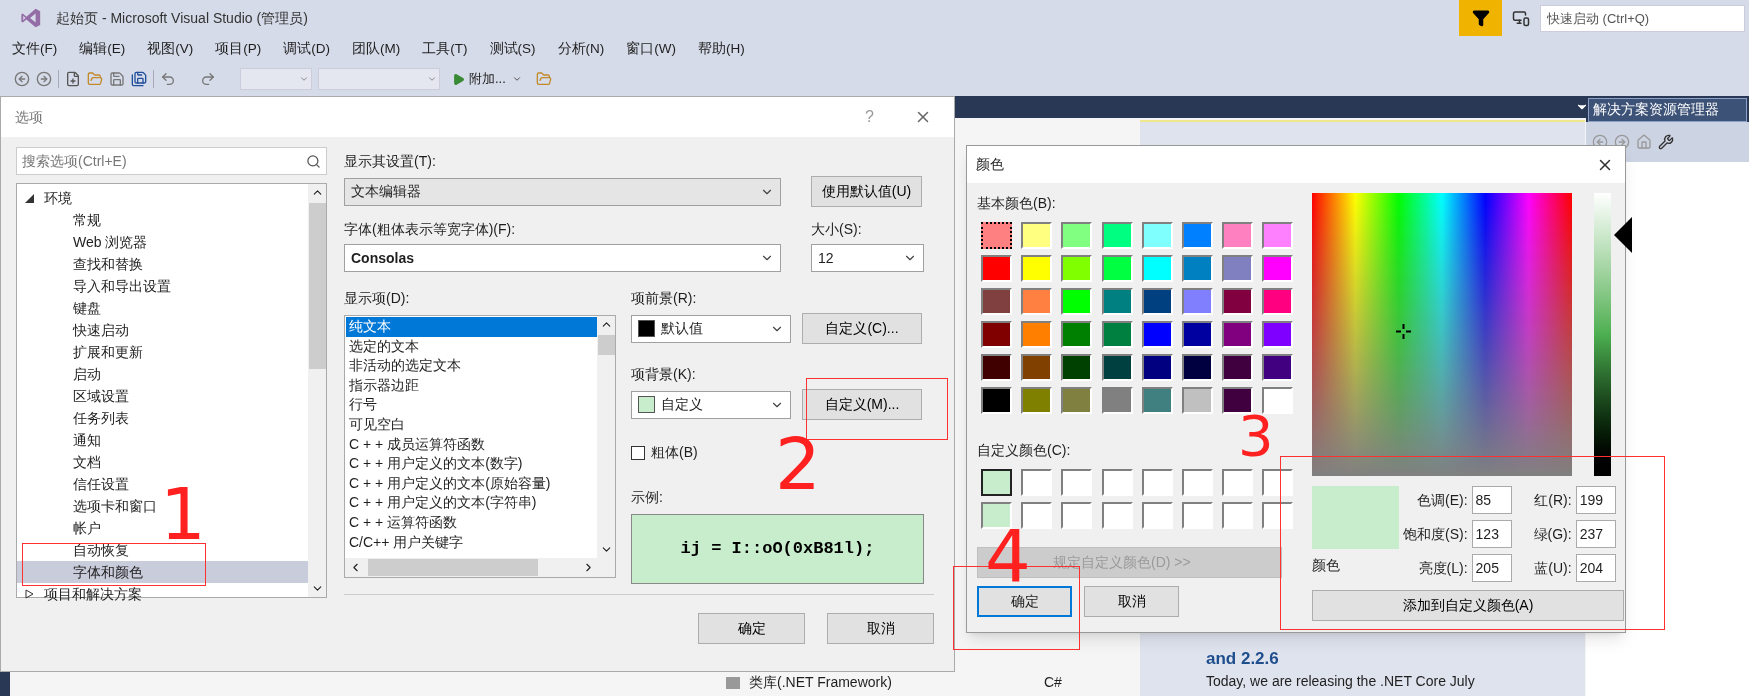  I want to click on spectrum-drawing, so click(1442, 334).